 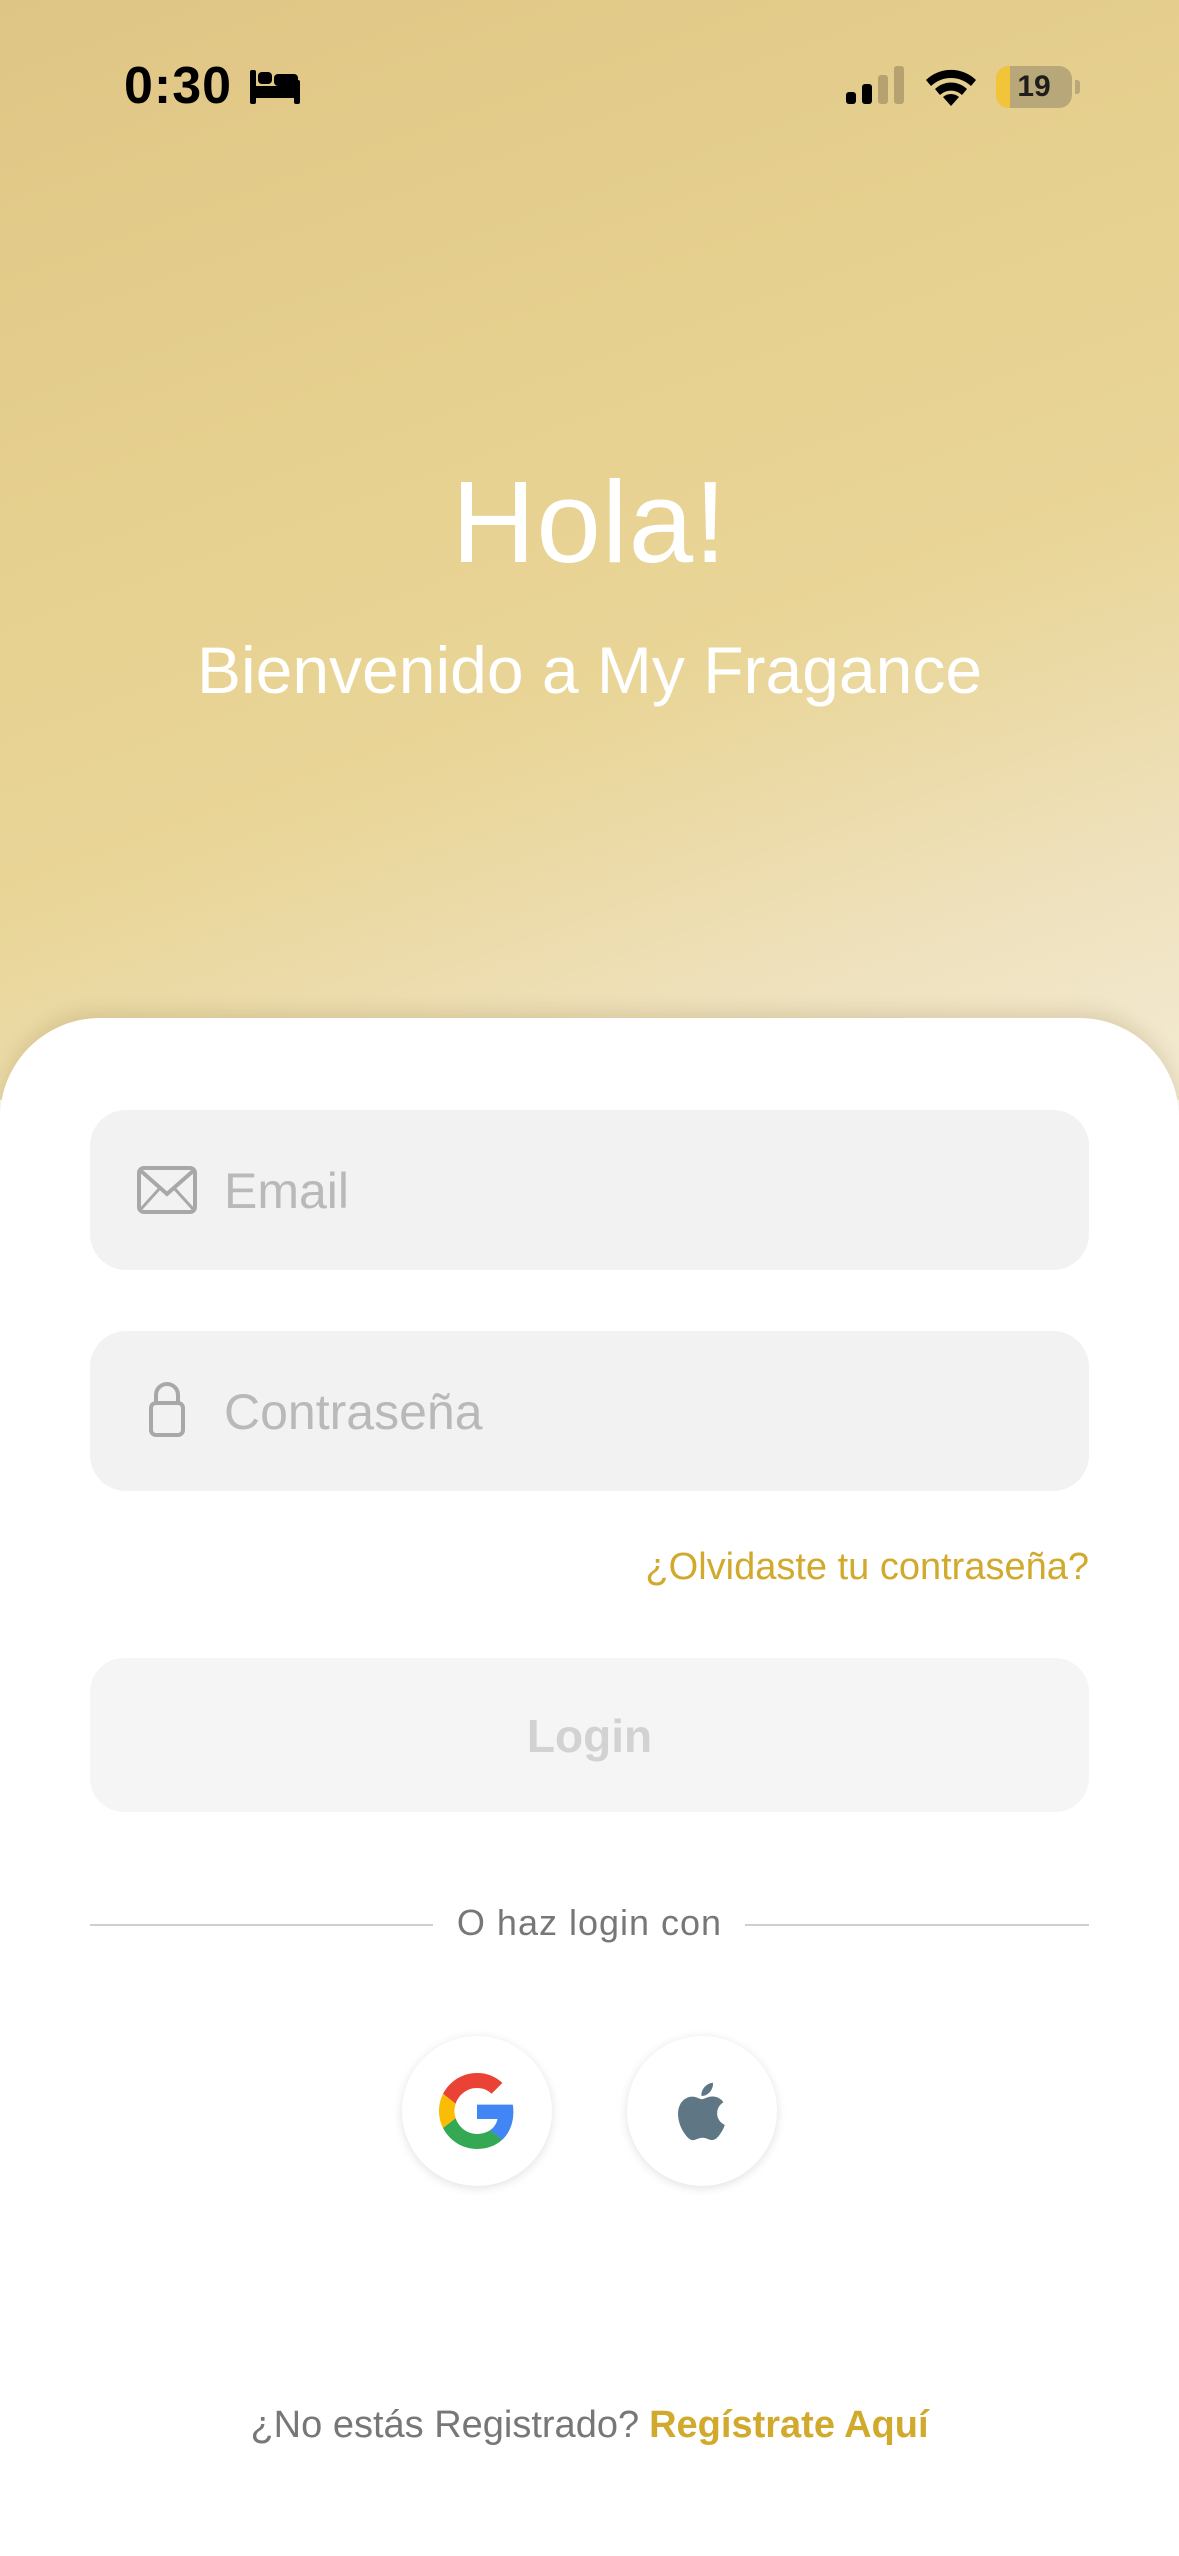 I want to click on google-login-button, so click(x=477, y=2111).